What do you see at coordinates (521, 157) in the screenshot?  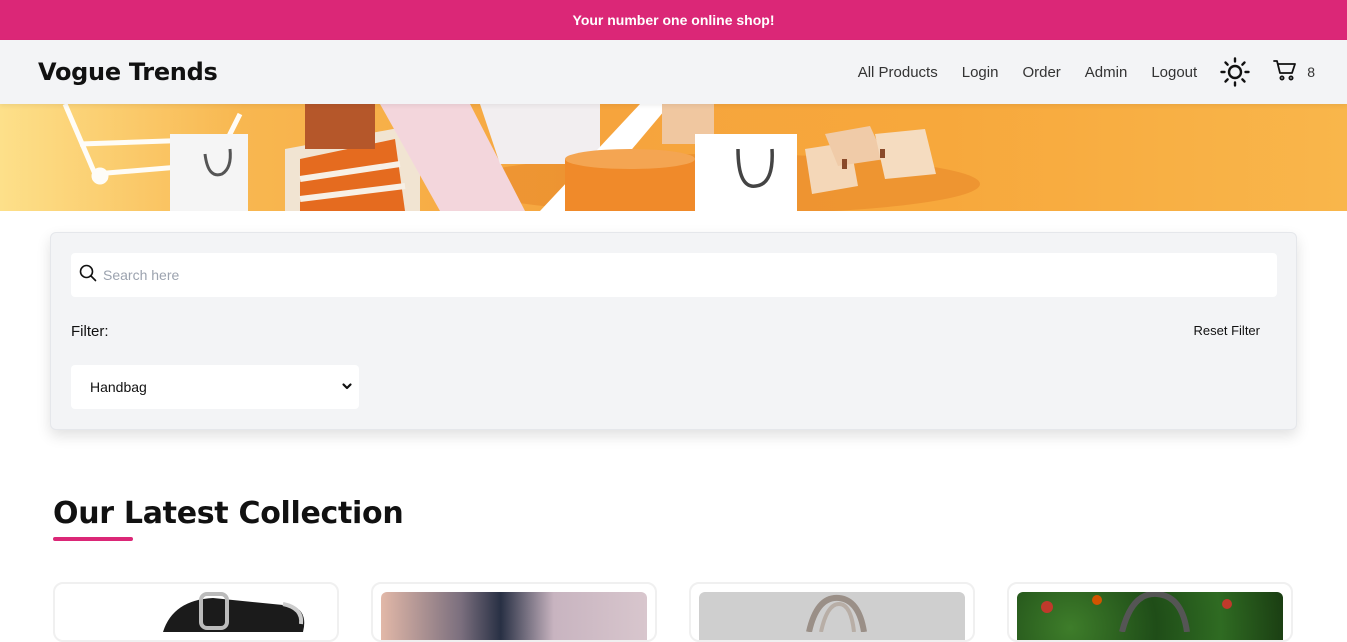 I see `hero-illustration` at bounding box center [521, 157].